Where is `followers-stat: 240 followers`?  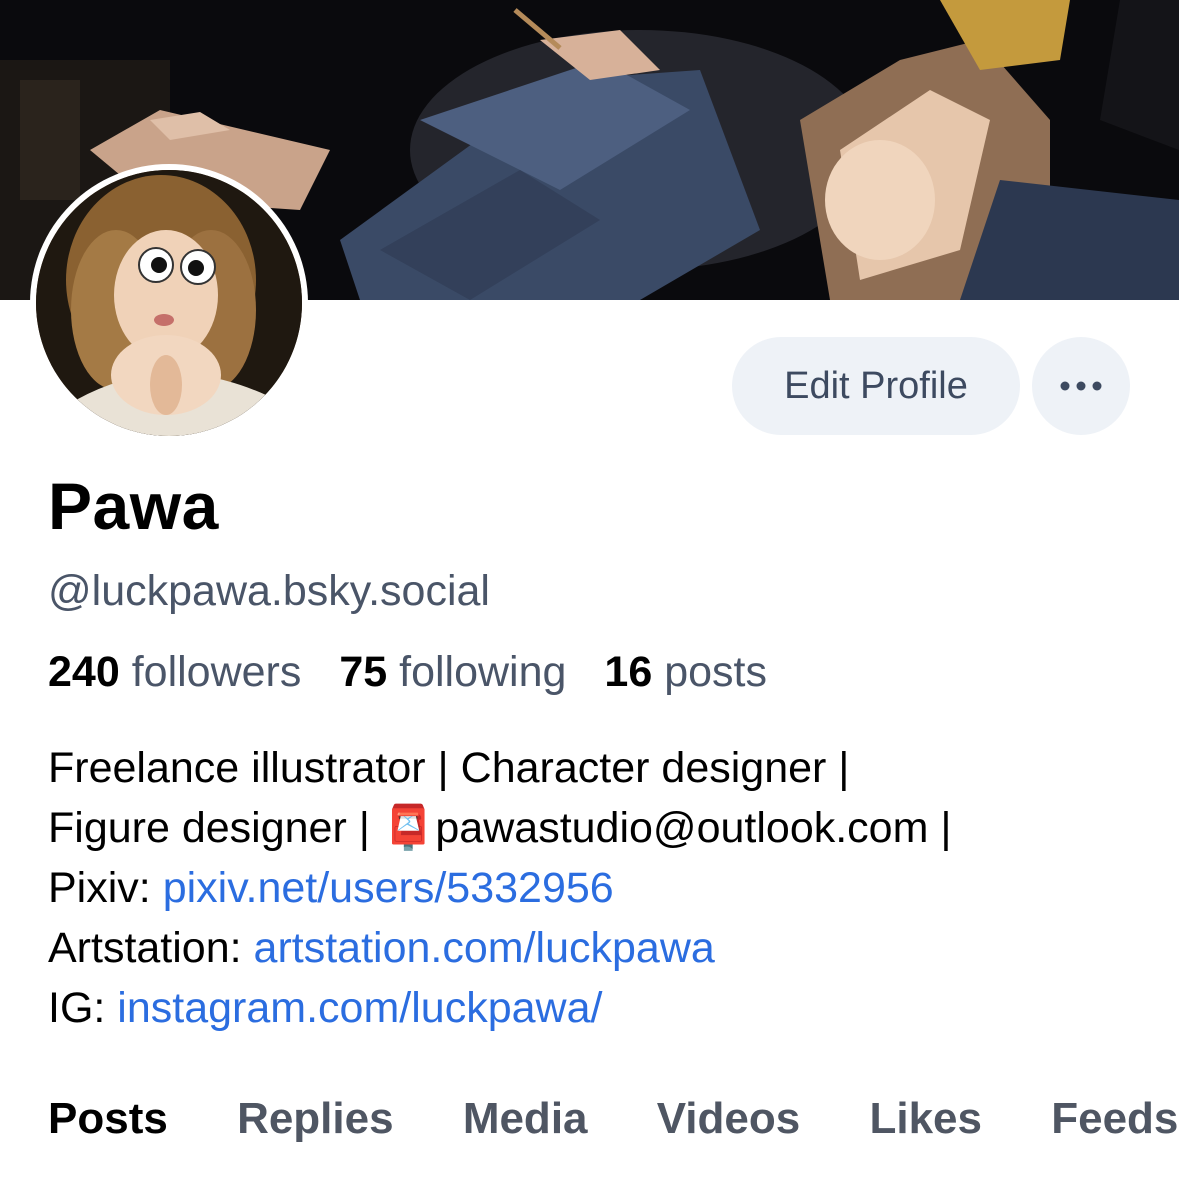 followers-stat: 240 followers is located at coordinates (174, 672).